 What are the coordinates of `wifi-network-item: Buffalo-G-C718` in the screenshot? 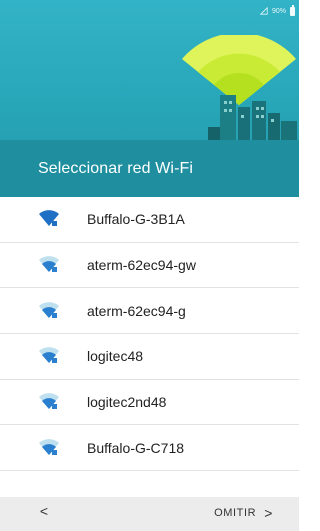 It's located at (149, 448).